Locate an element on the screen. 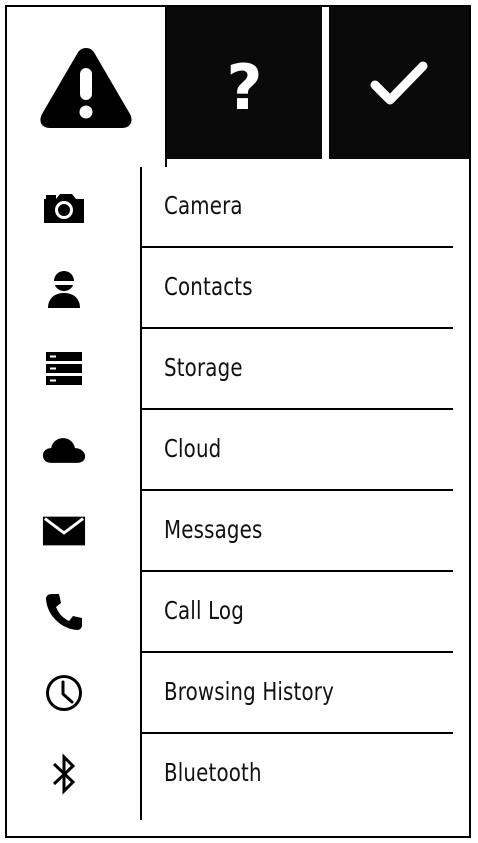  list-item-cloud: Cloud is located at coordinates (238, 450).